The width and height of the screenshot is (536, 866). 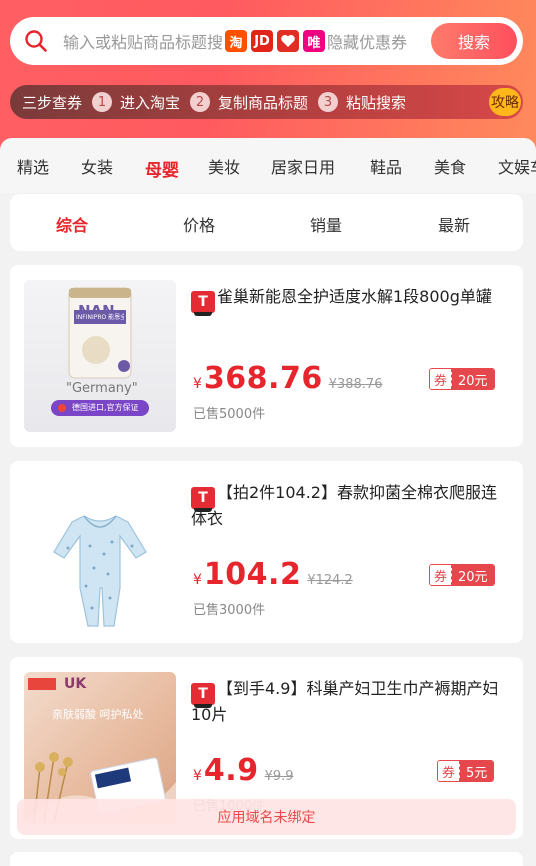 What do you see at coordinates (100, 552) in the screenshot?
I see `product-image` at bounding box center [100, 552].